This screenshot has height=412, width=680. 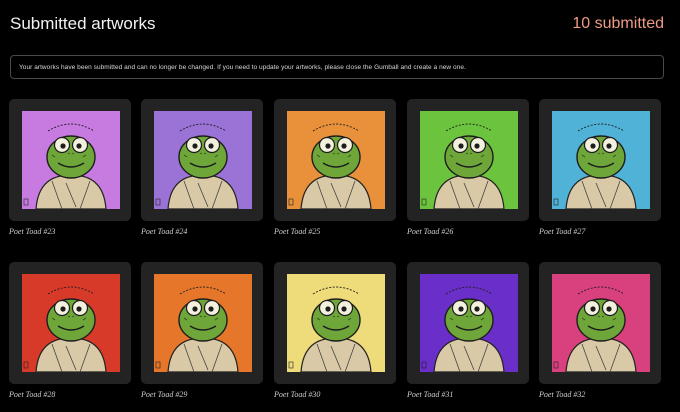 I want to click on submitted-count: 10 submitted, so click(x=618, y=23).